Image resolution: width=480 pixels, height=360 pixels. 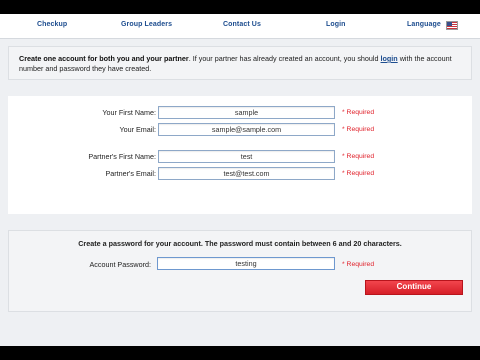 What do you see at coordinates (120, 264) in the screenshot?
I see `password-label: Account Password:` at bounding box center [120, 264].